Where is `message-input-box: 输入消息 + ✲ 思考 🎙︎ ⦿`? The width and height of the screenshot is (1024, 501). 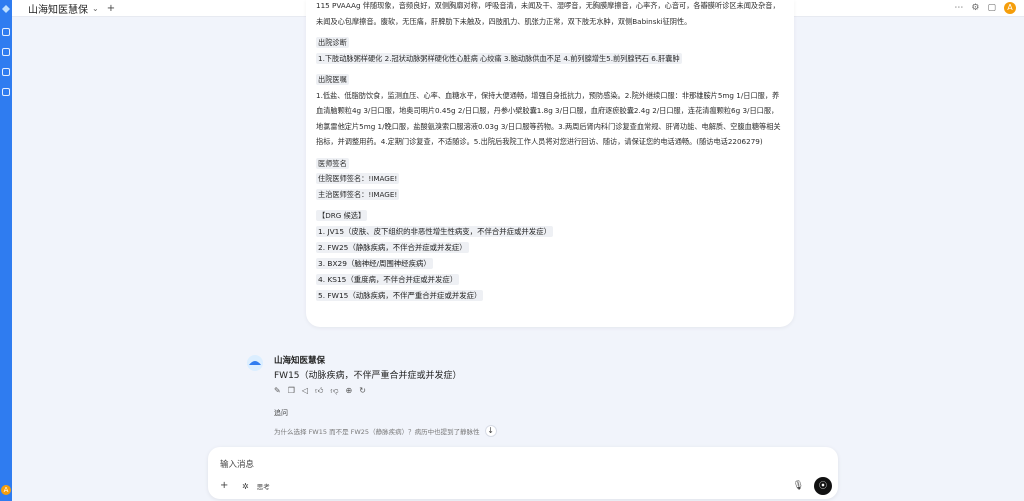
message-input-box: 输入消息 + ✲ 思考 🎙︎ ⦿ is located at coordinates (523, 473).